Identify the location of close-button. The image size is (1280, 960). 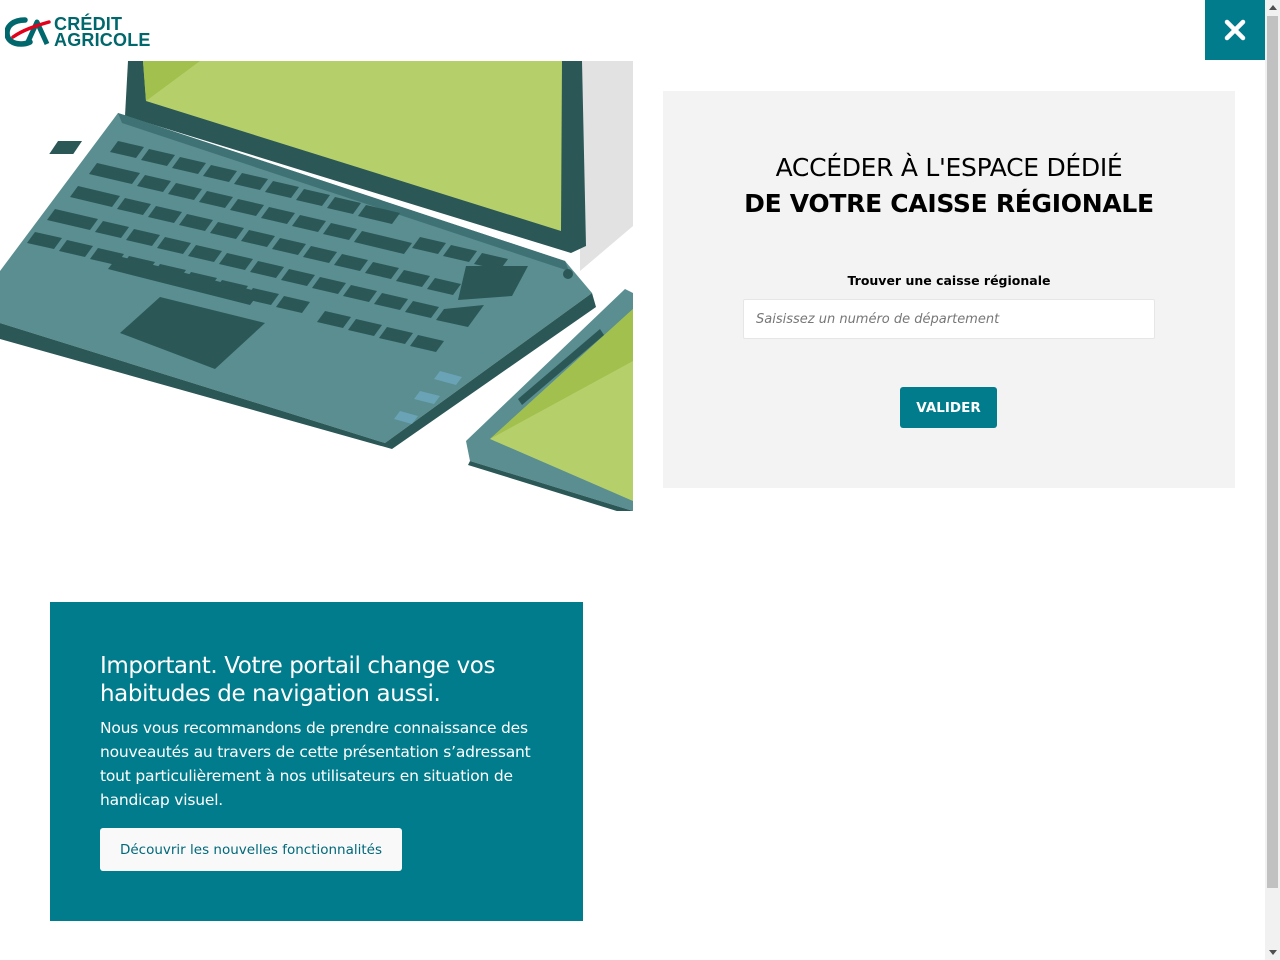
(1235, 30).